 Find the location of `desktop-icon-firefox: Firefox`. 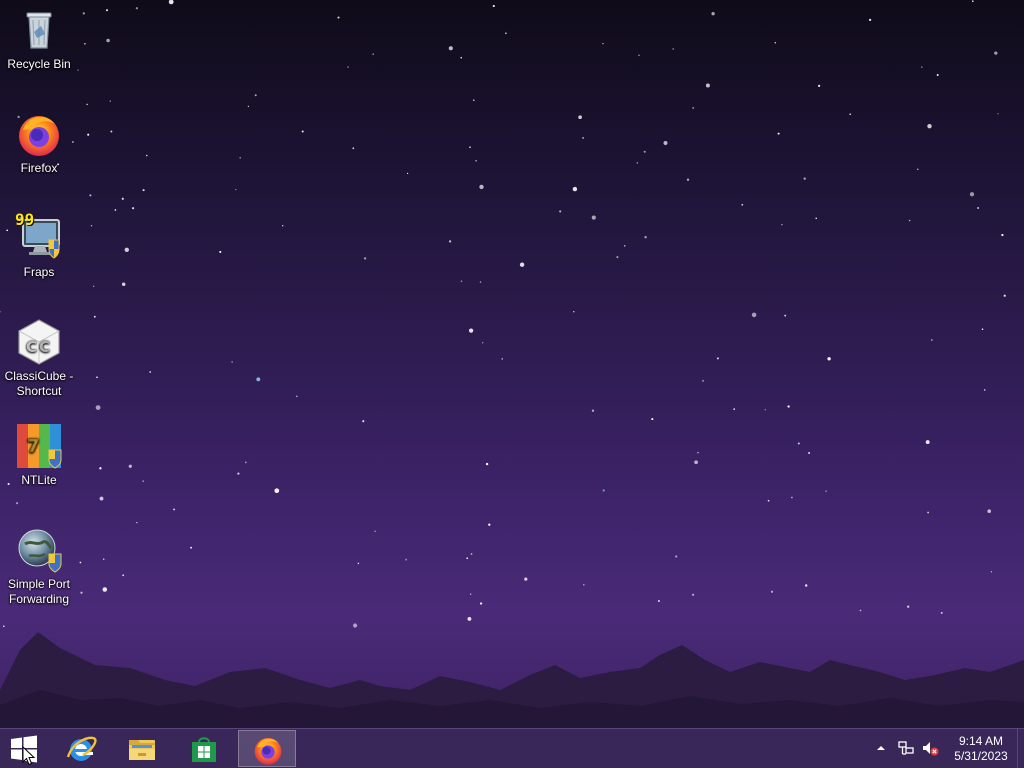

desktop-icon-firefox: Firefox is located at coordinates (39, 143).